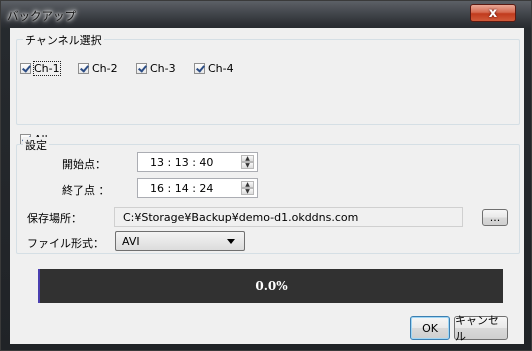 The image size is (532, 351). Describe the element at coordinates (65, 243) in the screenshot. I see `file-format-label: ファイル形式：` at that location.